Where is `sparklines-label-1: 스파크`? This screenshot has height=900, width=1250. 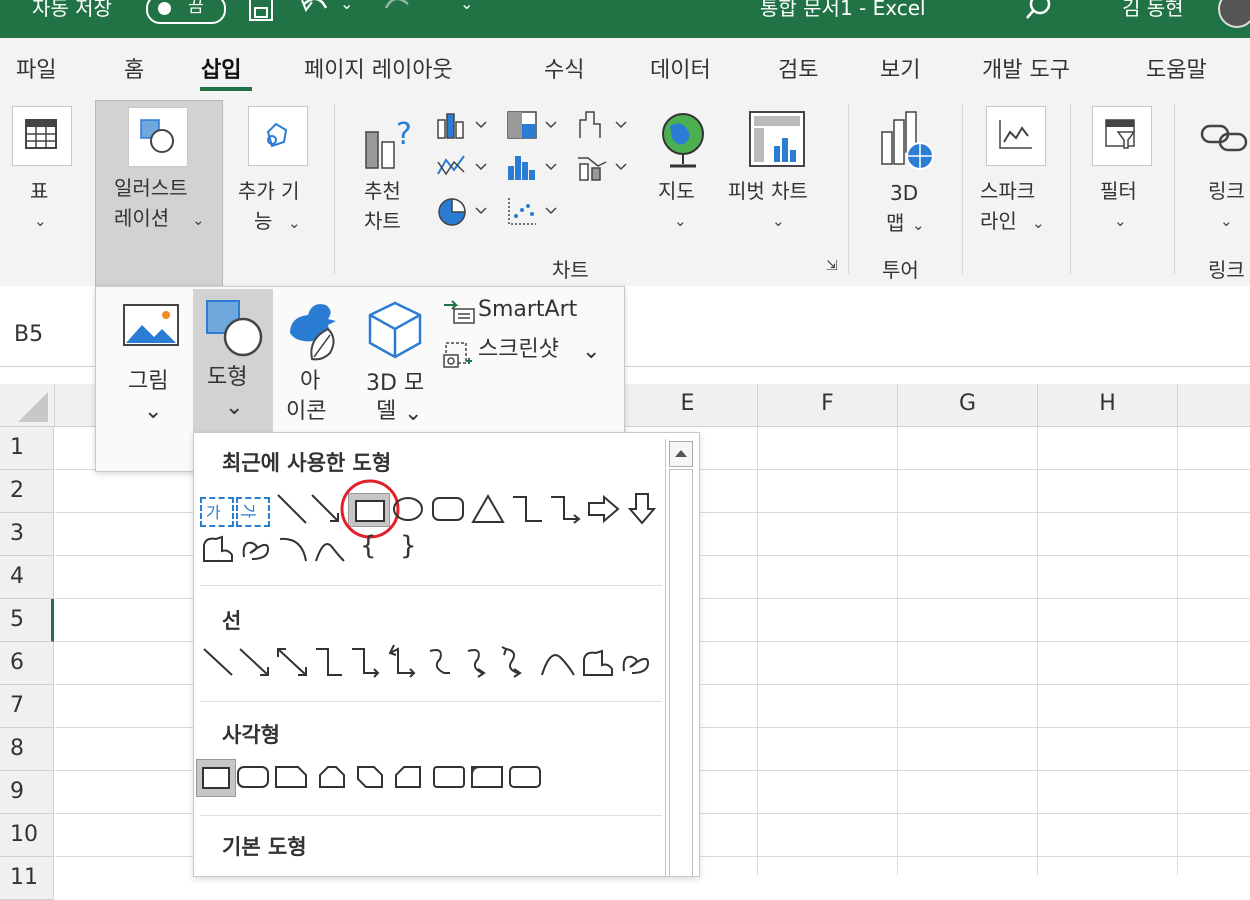
sparklines-label-1: 스파크 is located at coordinates (1008, 191).